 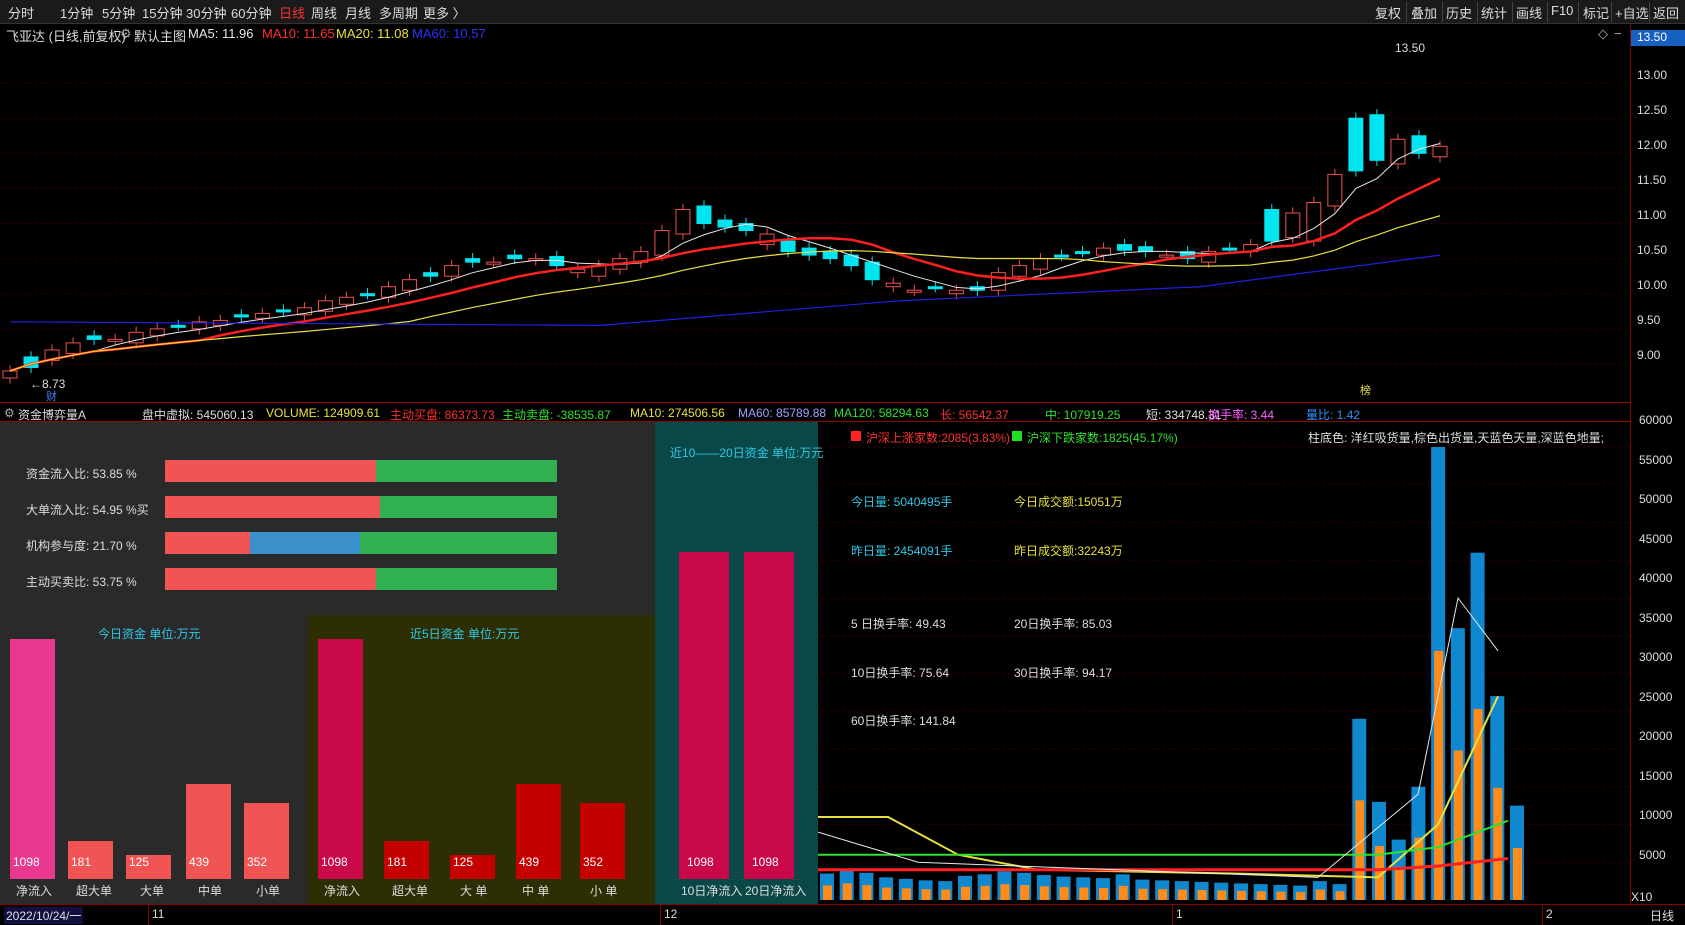 I want to click on price-tick: 9.00, so click(x=1649, y=355).